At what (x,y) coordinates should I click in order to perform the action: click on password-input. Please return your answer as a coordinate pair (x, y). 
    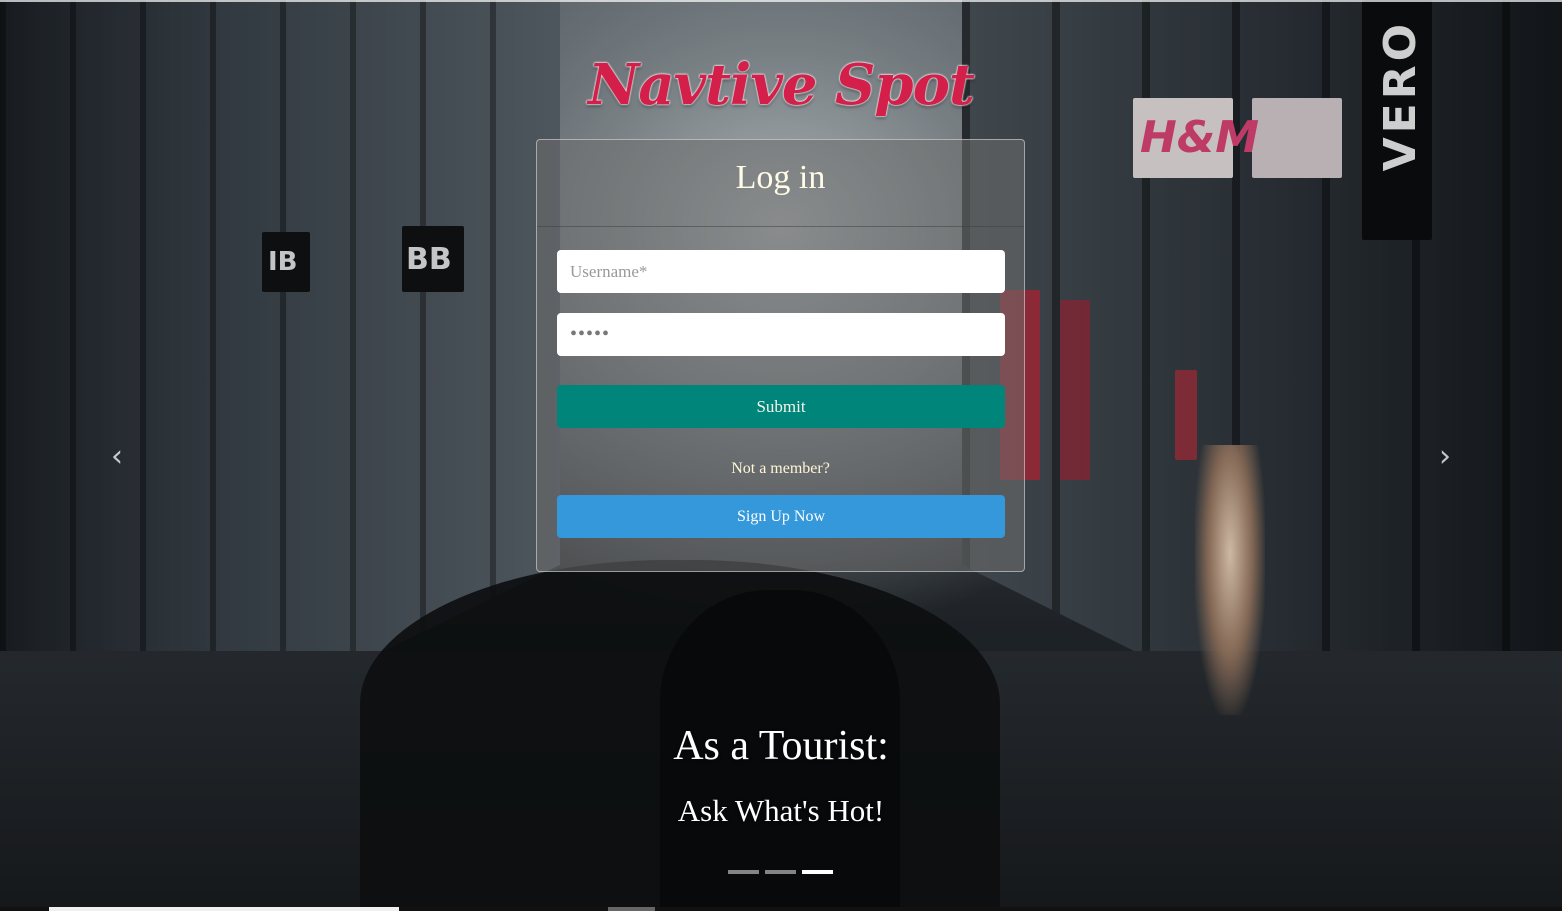
    Looking at the image, I should click on (781, 334).